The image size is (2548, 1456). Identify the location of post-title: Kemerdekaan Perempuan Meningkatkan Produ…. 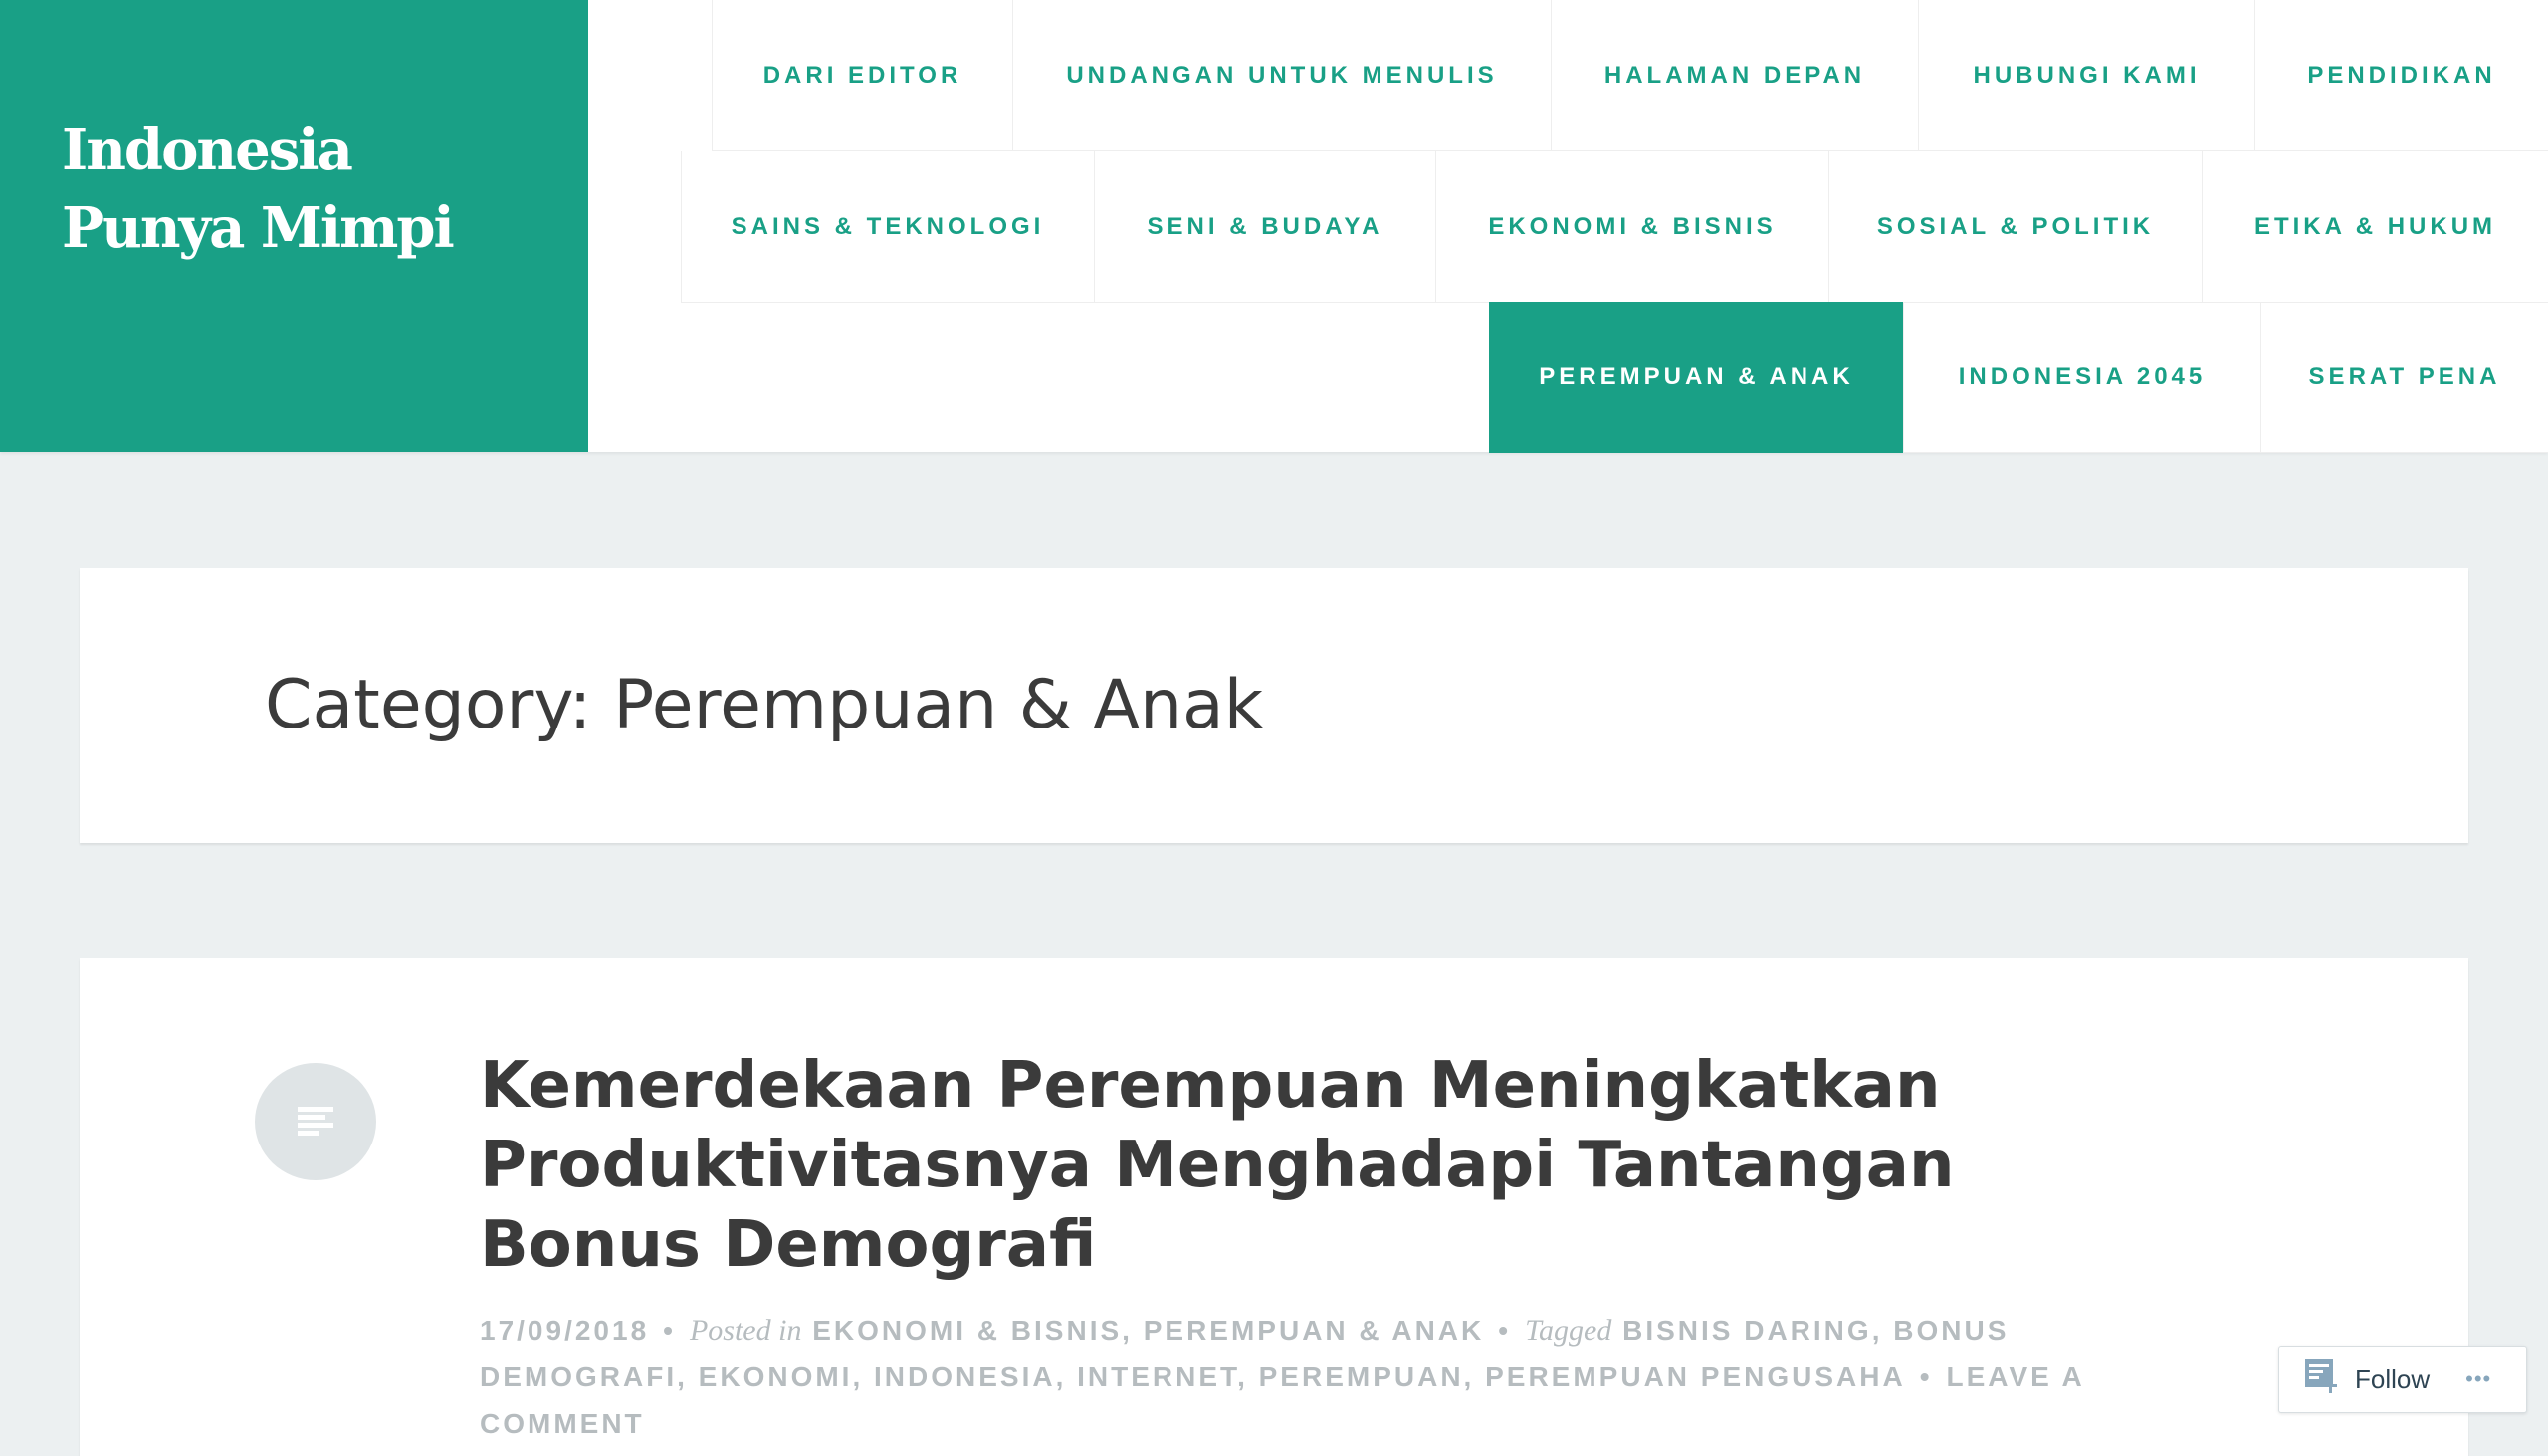
(1326, 1165).